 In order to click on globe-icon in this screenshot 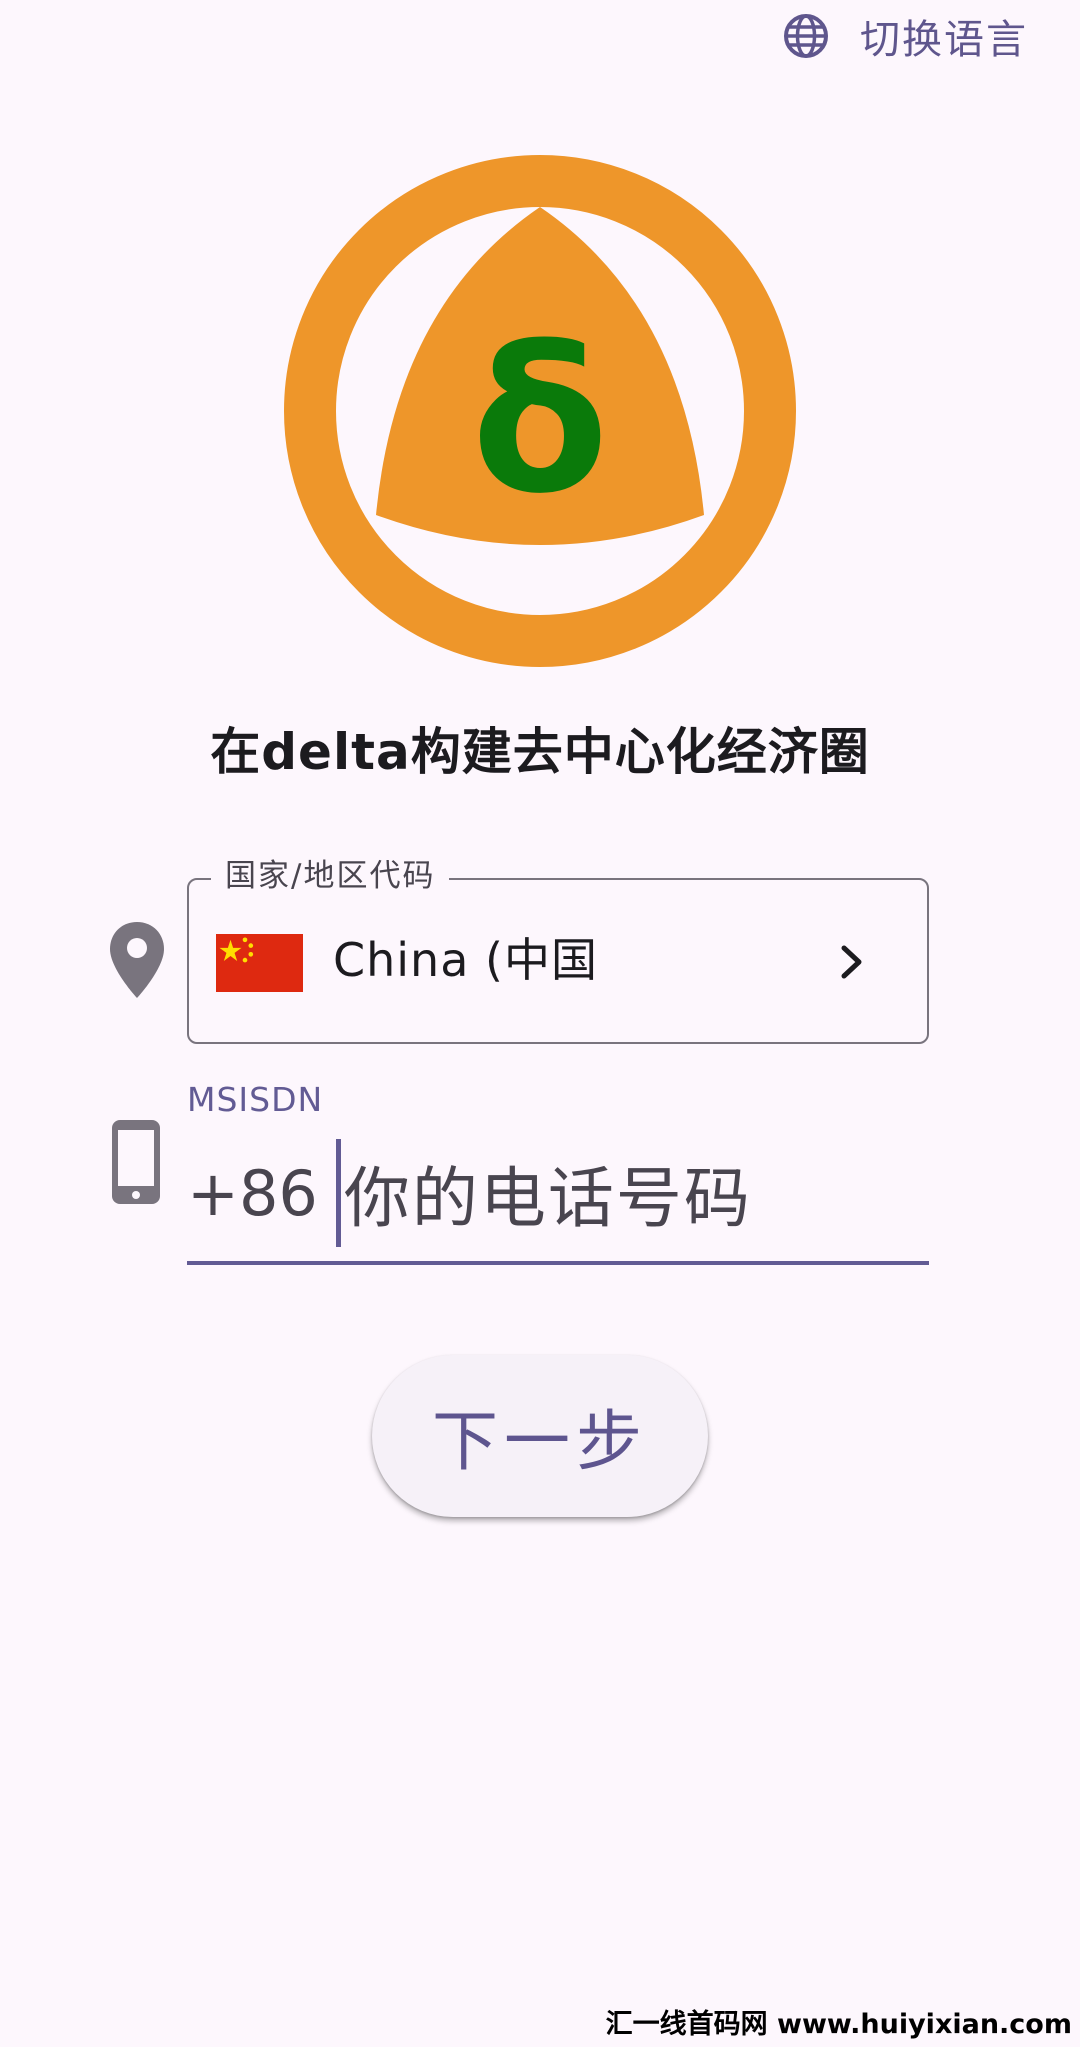, I will do `click(806, 36)`.